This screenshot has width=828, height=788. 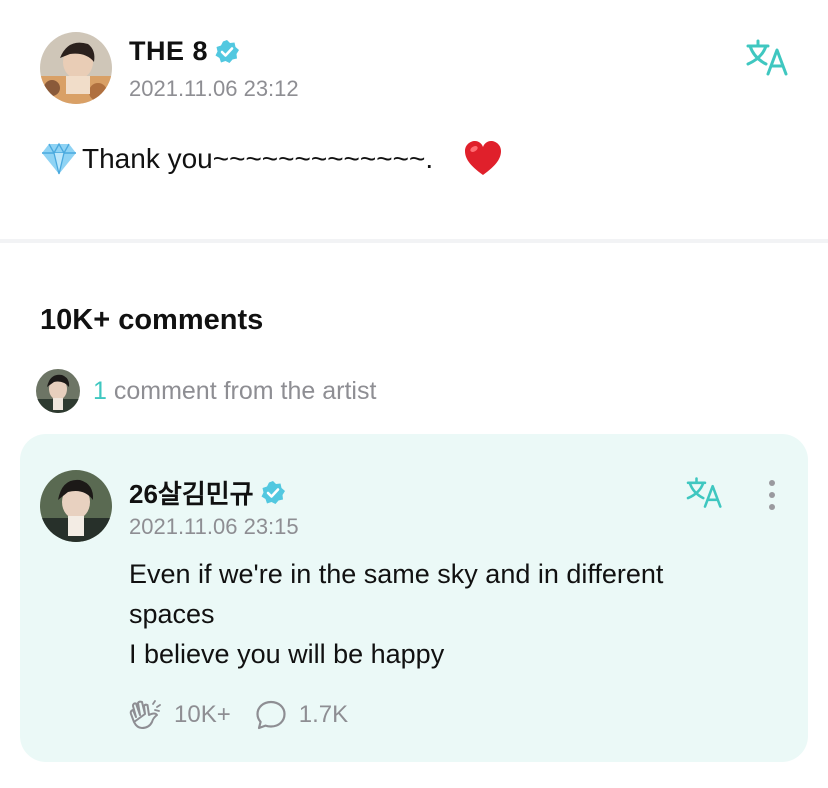 I want to click on post-text: Thank you~~~~~~~~~~~~~., so click(x=258, y=158).